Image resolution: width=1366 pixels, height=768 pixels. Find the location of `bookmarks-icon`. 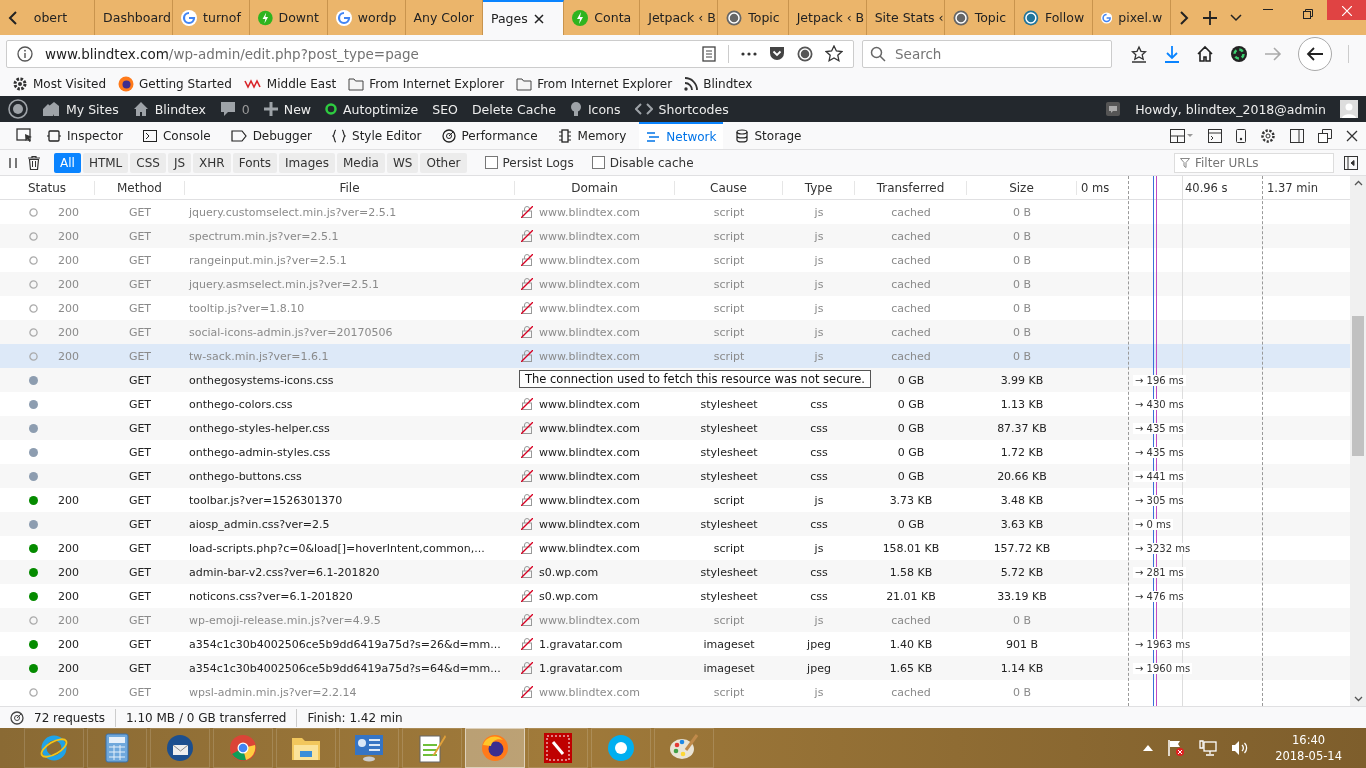

bookmarks-icon is located at coordinates (1139, 53).